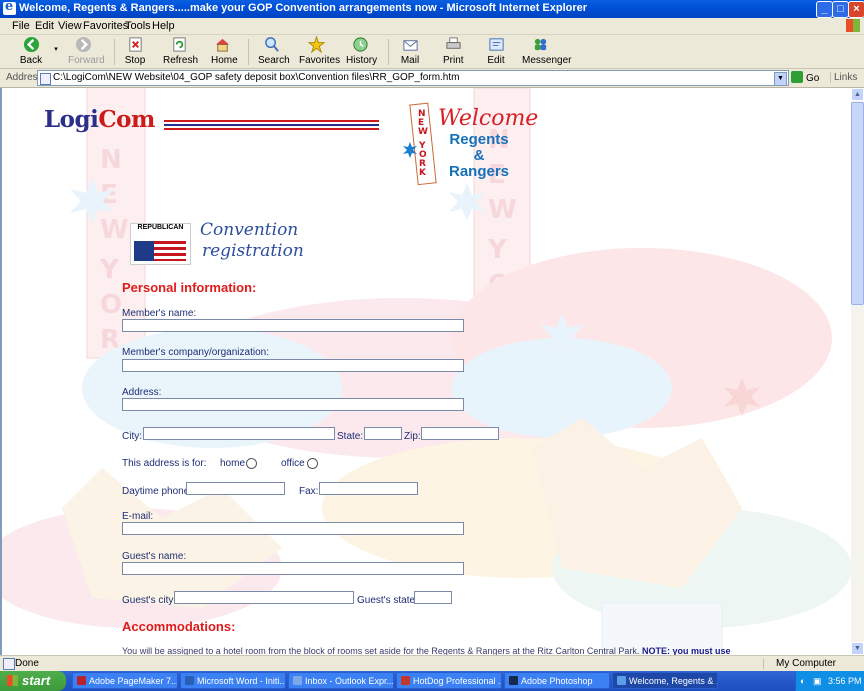 Image resolution: width=864 pixels, height=691 pixels. I want to click on logicom-logo: LogiCom, so click(99, 119).